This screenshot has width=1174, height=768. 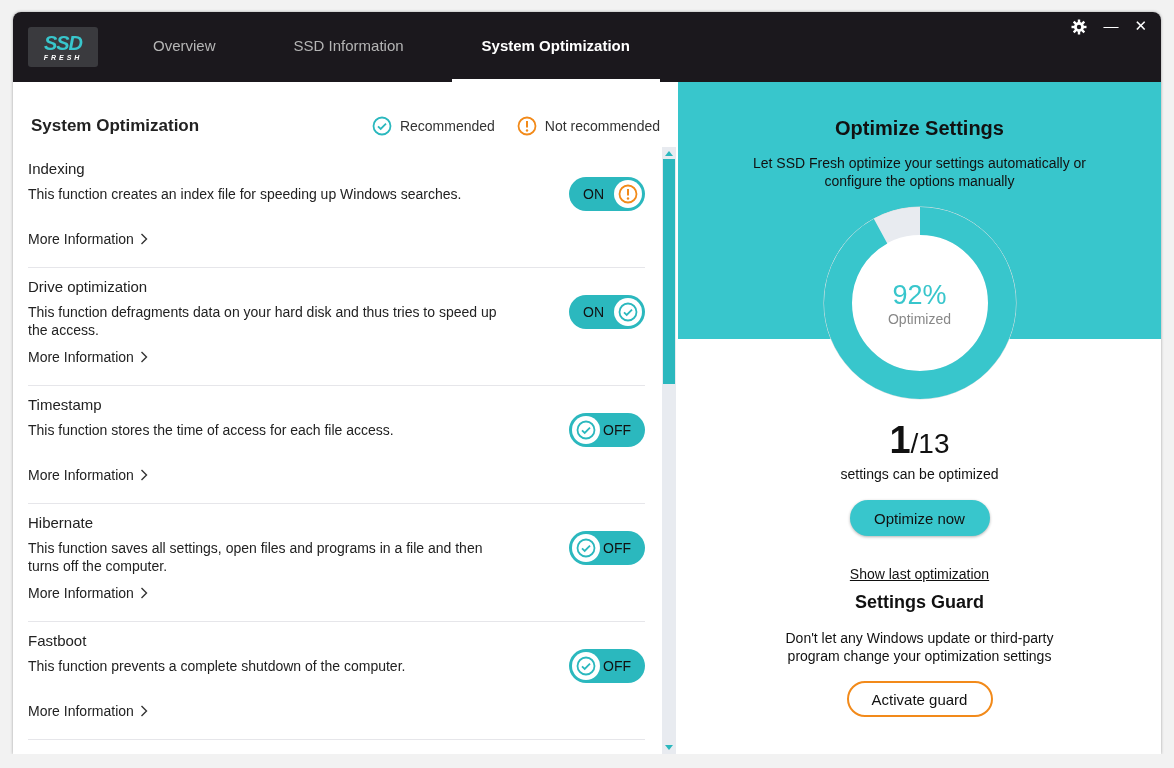 I want to click on settings-icon, so click(x=1079, y=27).